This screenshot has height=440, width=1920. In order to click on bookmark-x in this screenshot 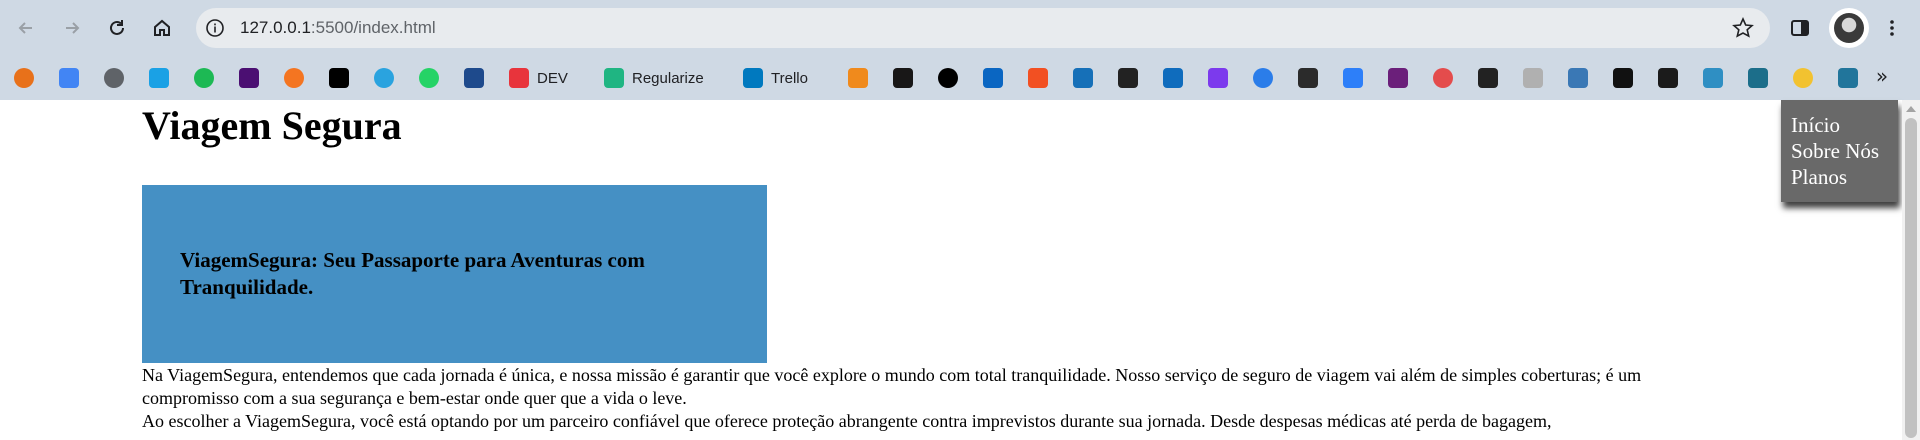, I will do `click(339, 78)`.